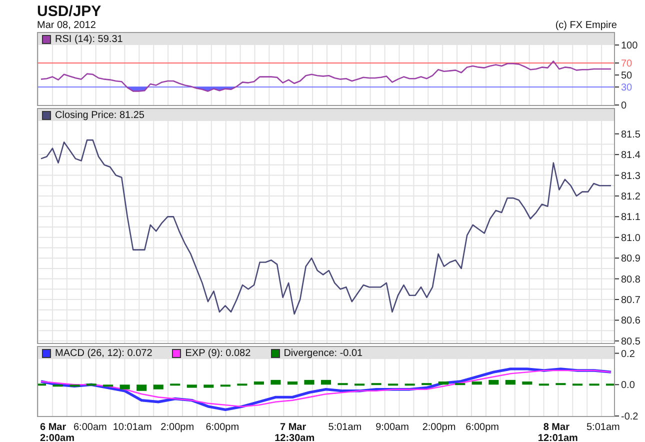 Image resolution: width=645 pixels, height=442 pixels. I want to click on copyright-text: (c) FX Empire, so click(586, 26).